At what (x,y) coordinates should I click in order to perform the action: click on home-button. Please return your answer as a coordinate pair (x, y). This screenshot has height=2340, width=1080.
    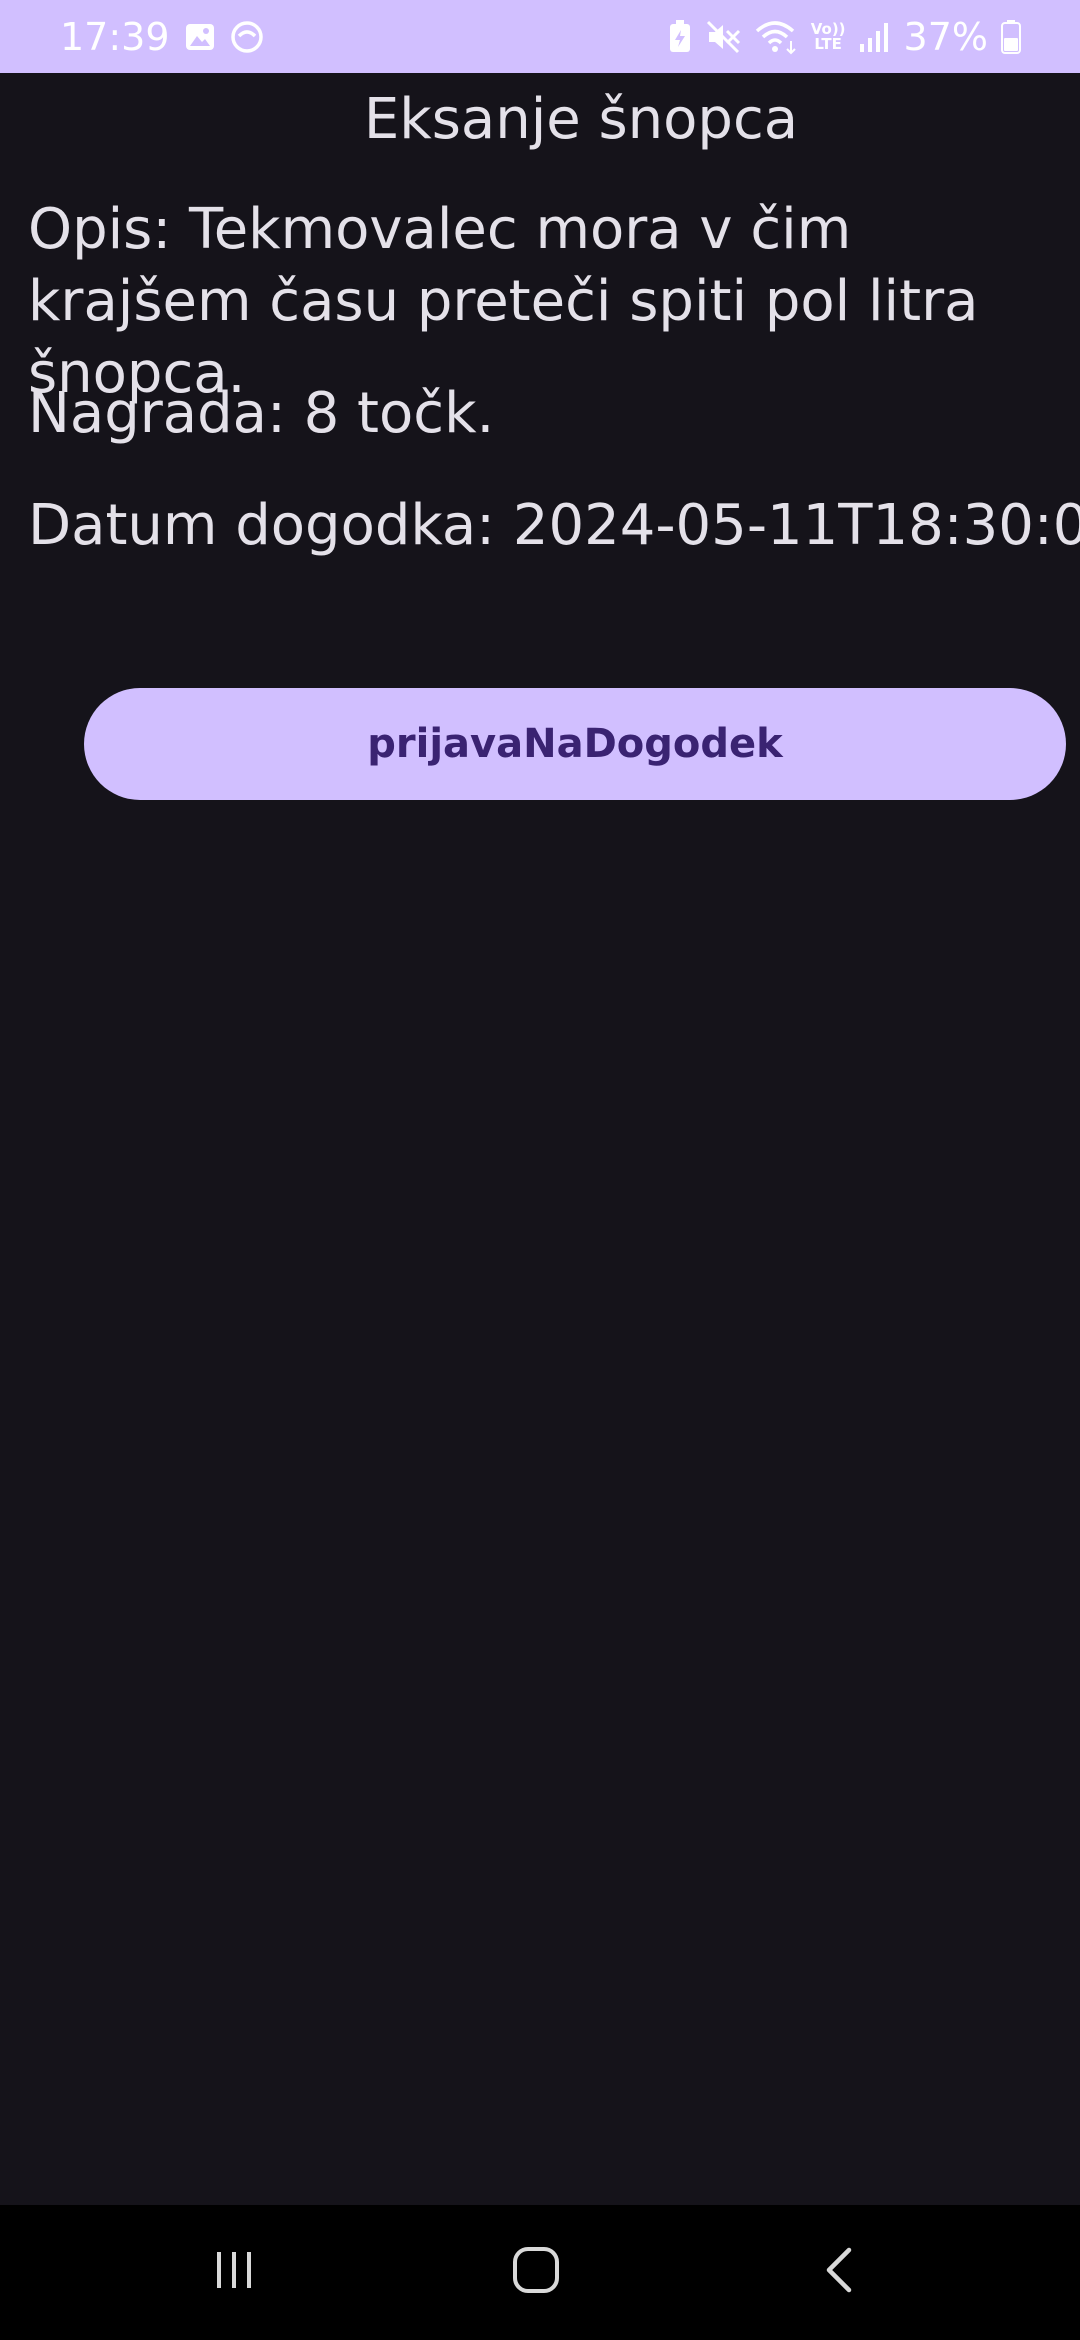
    Looking at the image, I should click on (536, 2272).